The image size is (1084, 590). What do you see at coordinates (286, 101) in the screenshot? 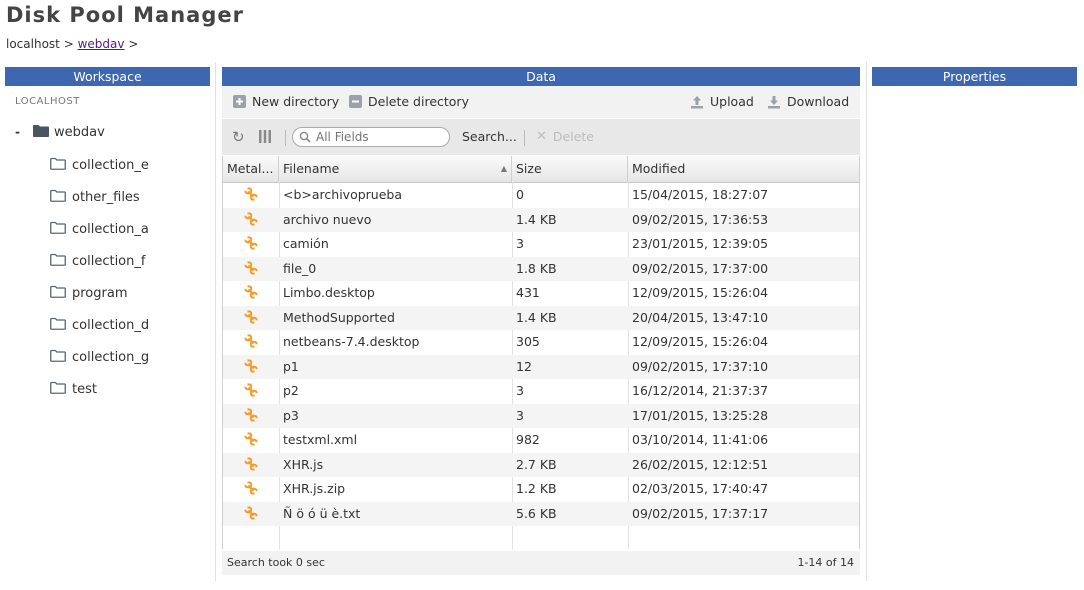
I see `new-directory-button: New directory` at bounding box center [286, 101].